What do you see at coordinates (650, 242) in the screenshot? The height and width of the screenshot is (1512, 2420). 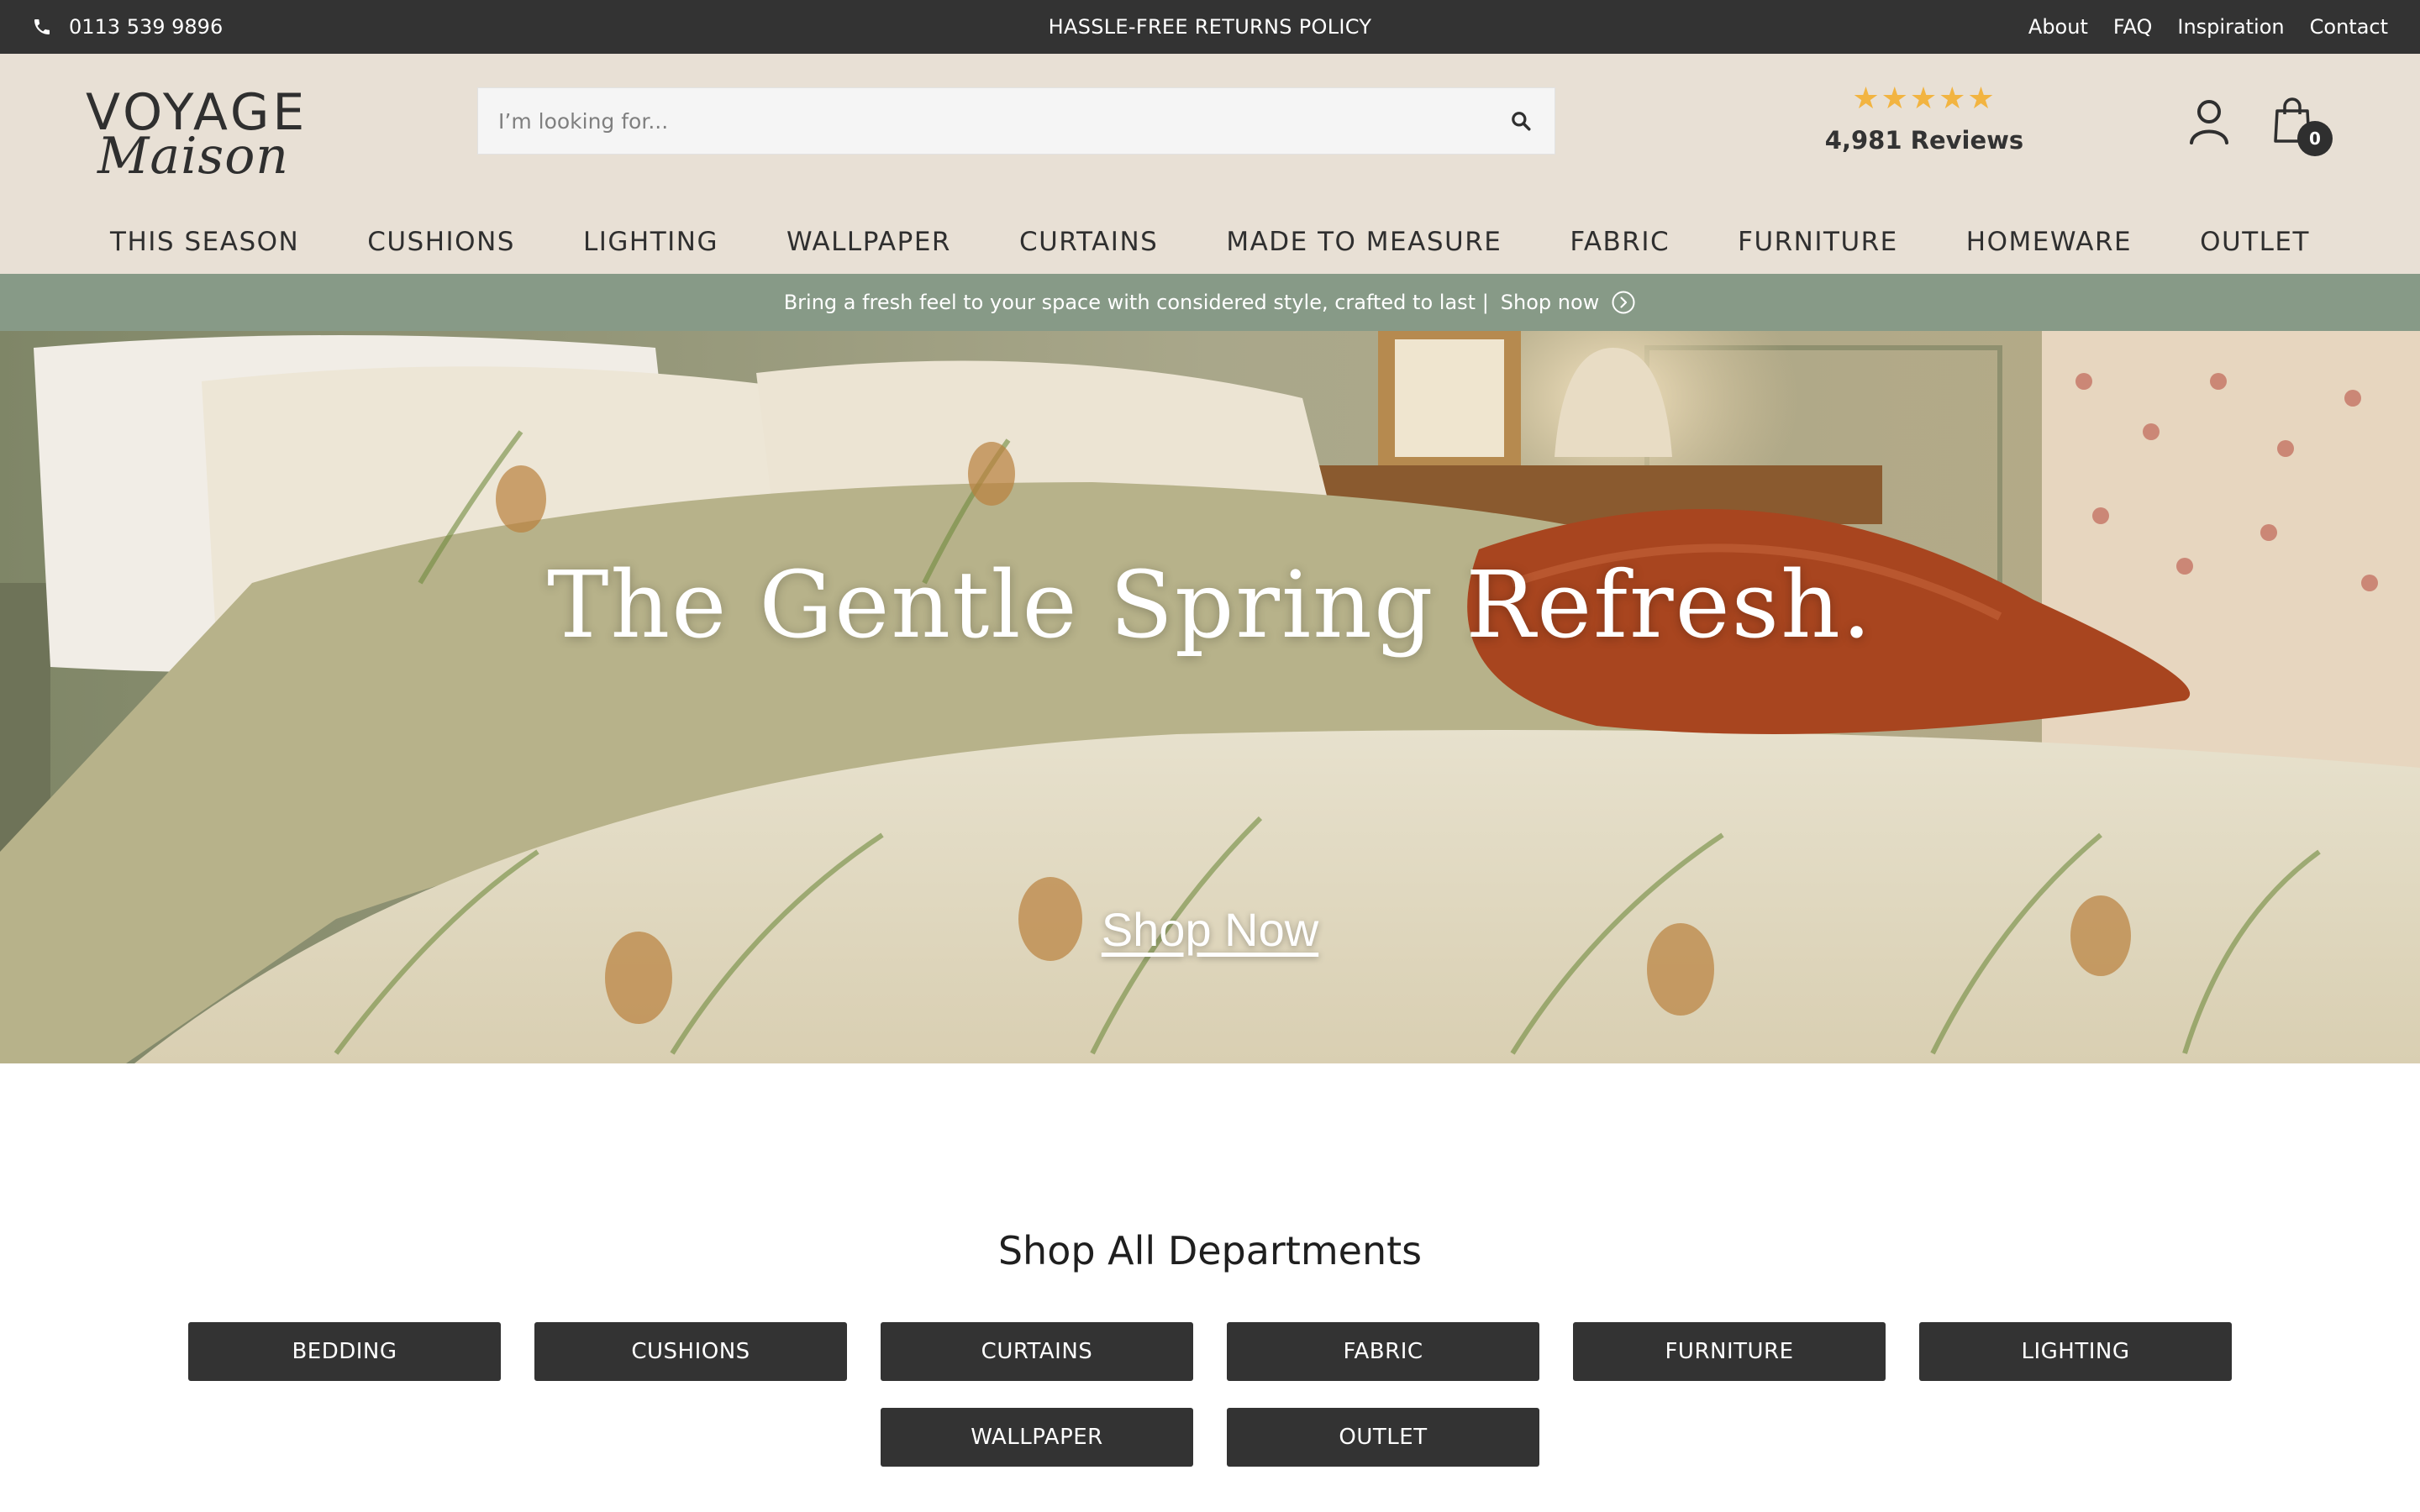 I see `nav-item-lighting: LIGHTING` at bounding box center [650, 242].